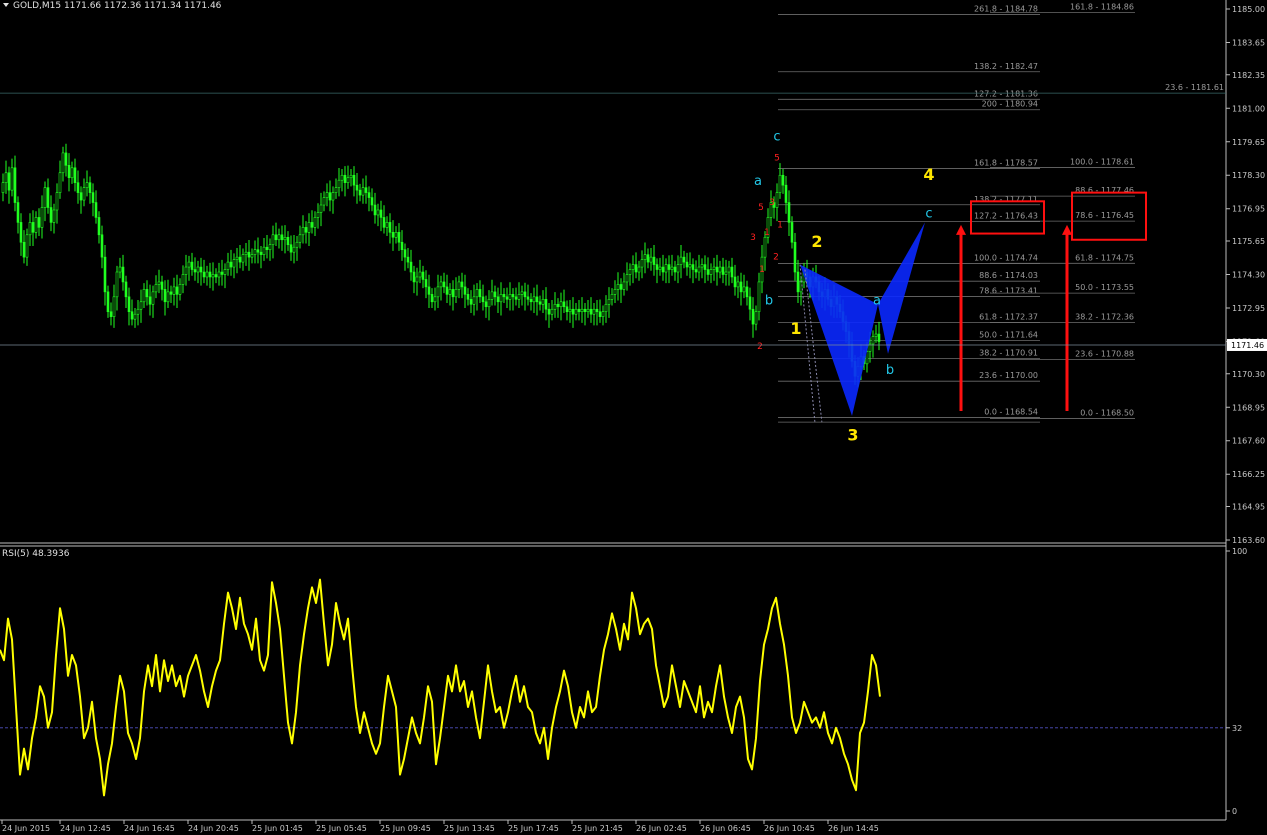 This screenshot has width=1267, height=835. What do you see at coordinates (1248, 241) in the screenshot?
I see `price-tick-label: 1175.65` at bounding box center [1248, 241].